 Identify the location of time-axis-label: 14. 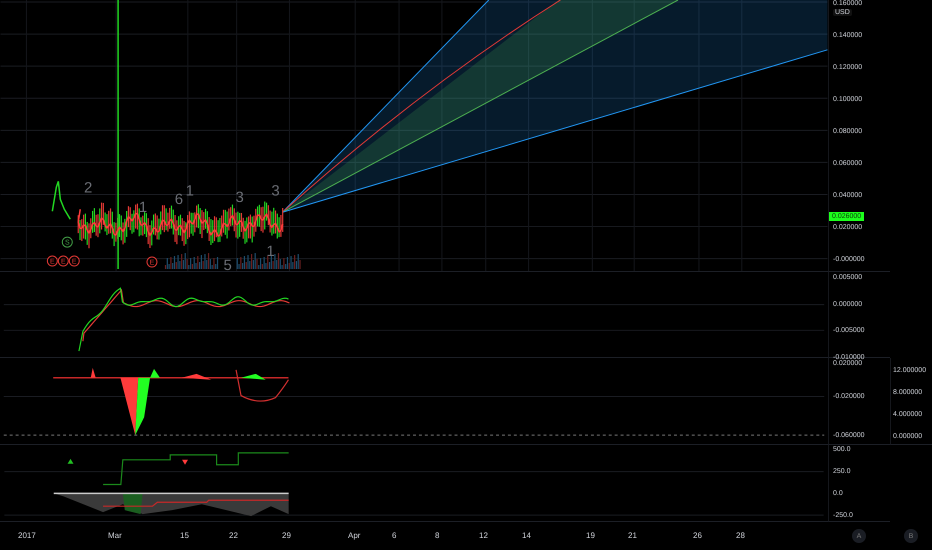
(526, 535).